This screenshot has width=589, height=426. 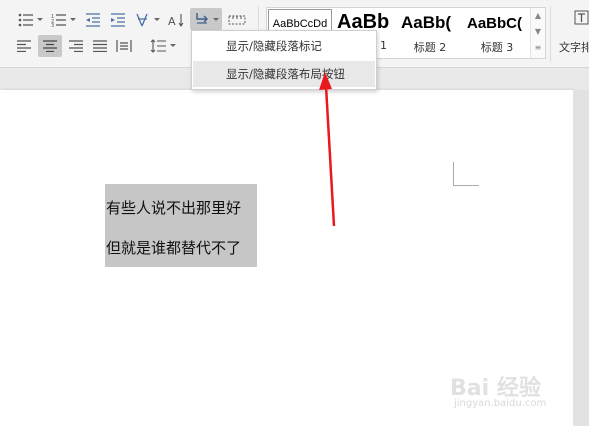 I want to click on watermark-url: jingyan.baidu.com, so click(x=500, y=403).